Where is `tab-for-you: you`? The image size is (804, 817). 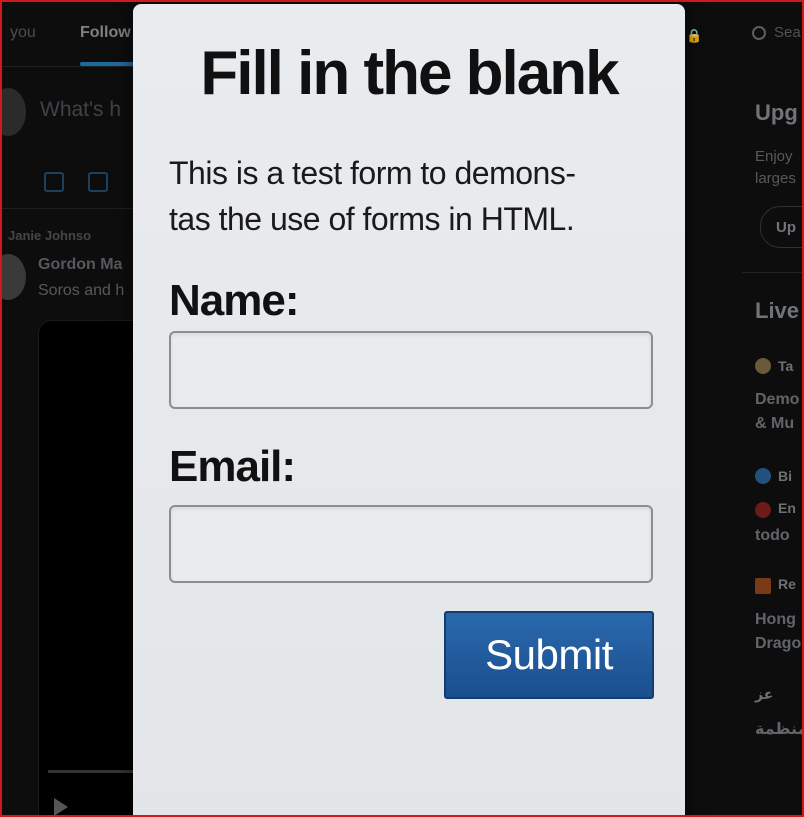 tab-for-you: you is located at coordinates (23, 33).